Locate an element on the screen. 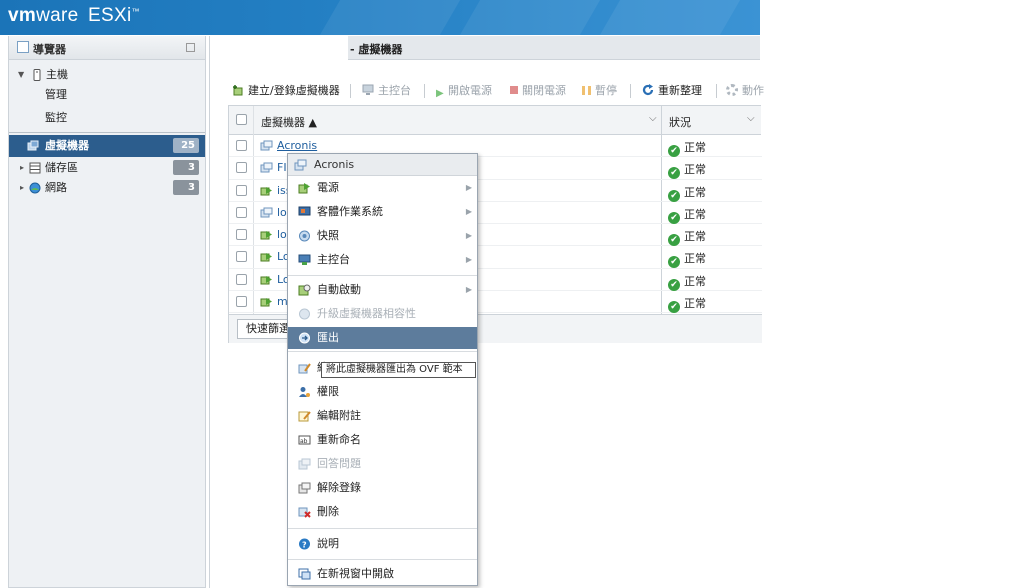 Image resolution: width=1024 pixels, height=588 pixels. power-on-button: ▶ 開啟電源 is located at coordinates (464, 91).